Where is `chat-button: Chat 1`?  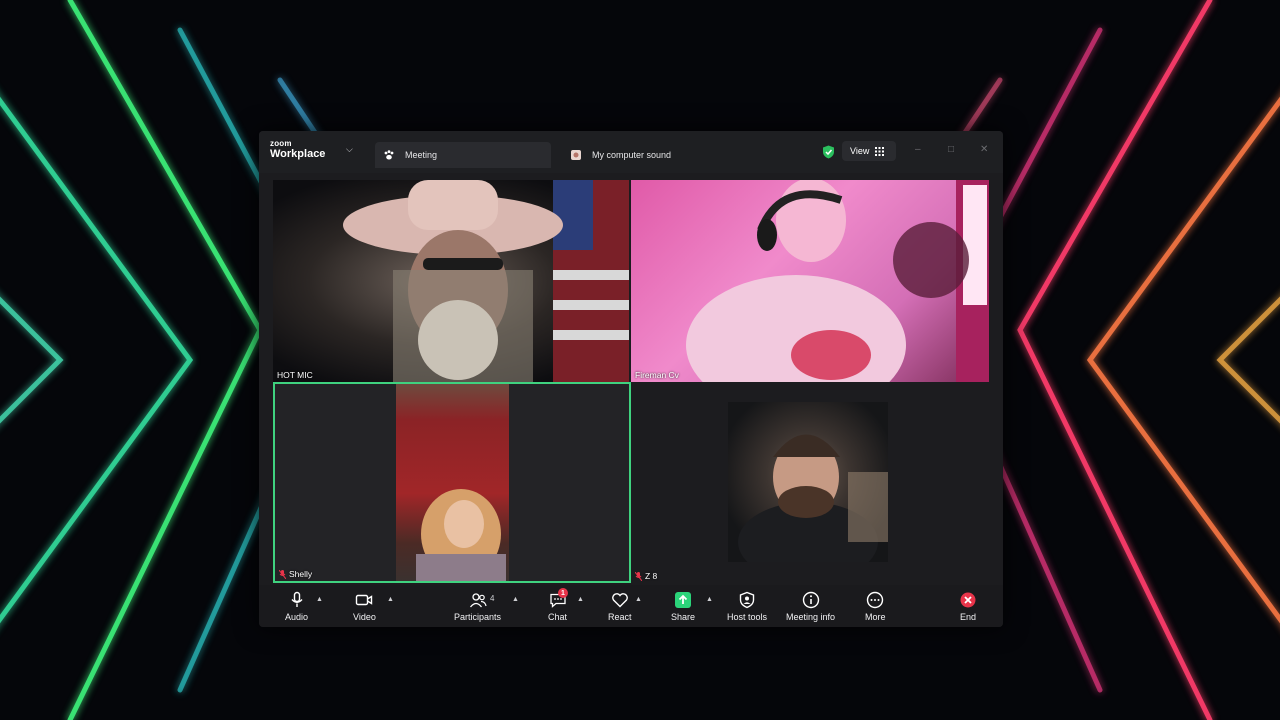
chat-button: Chat 1 is located at coordinates (558, 605).